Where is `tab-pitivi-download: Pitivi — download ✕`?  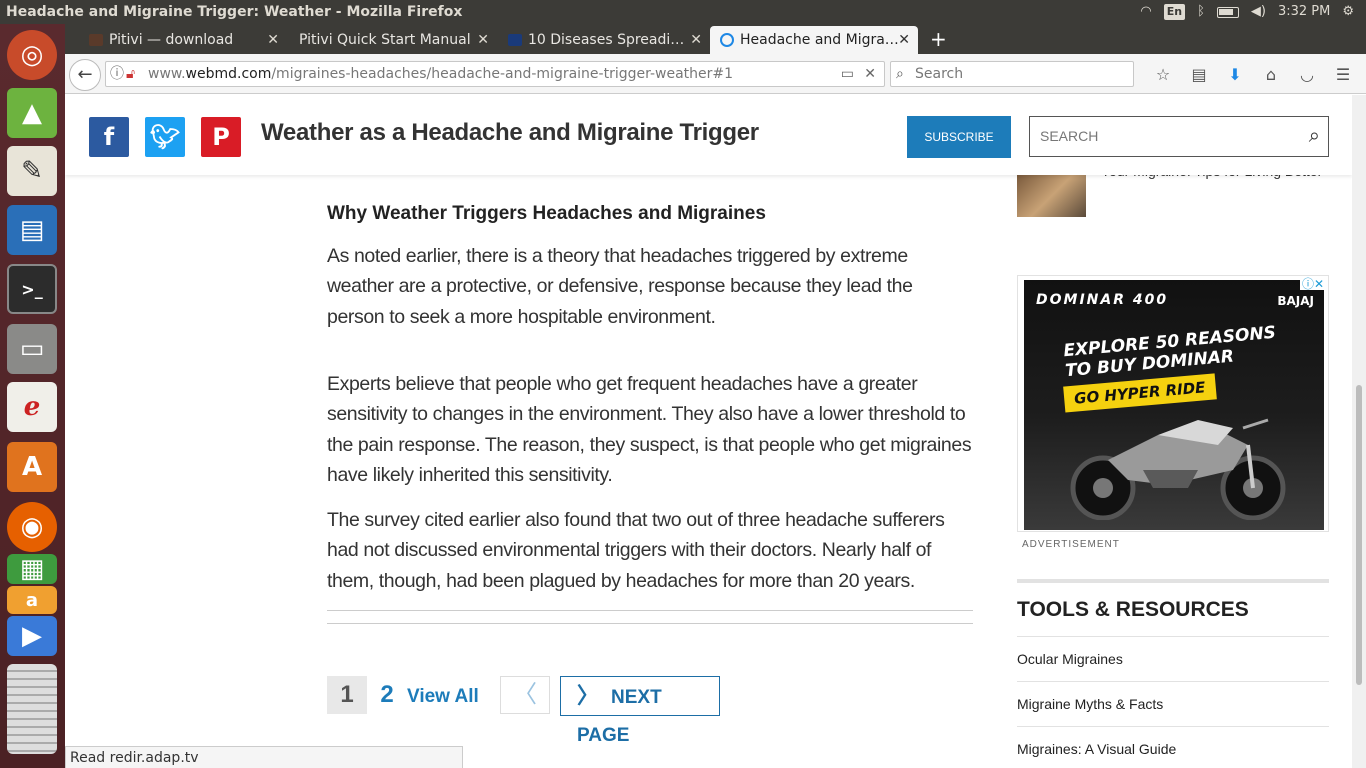
tab-pitivi-download: Pitivi — download ✕ is located at coordinates (187, 40).